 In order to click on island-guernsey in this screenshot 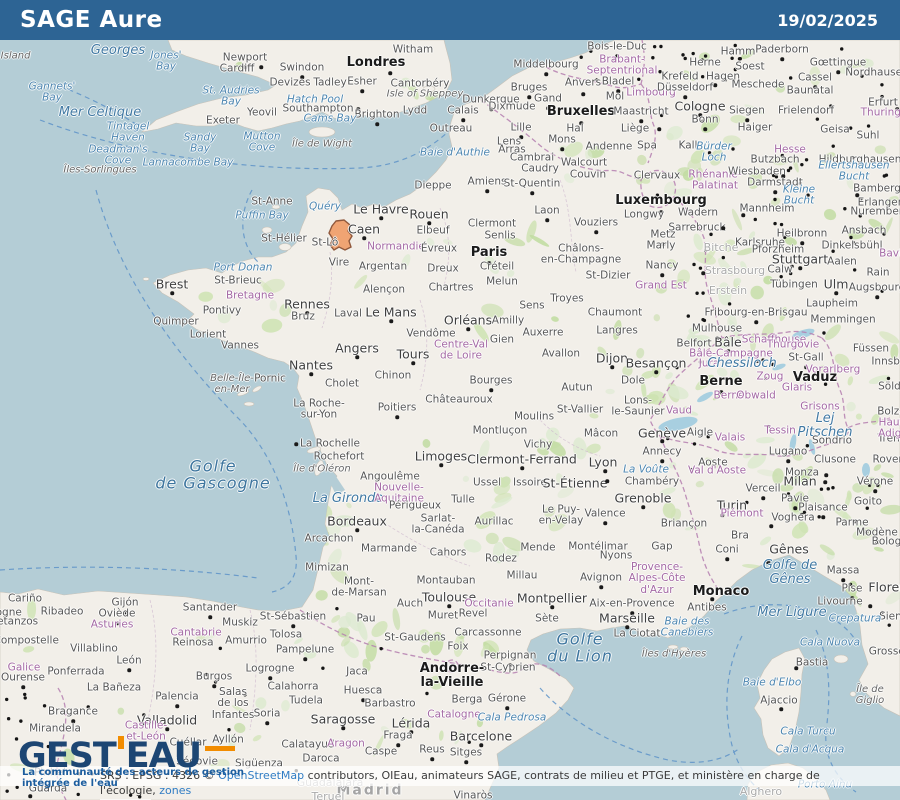, I will do `click(267, 230)`.